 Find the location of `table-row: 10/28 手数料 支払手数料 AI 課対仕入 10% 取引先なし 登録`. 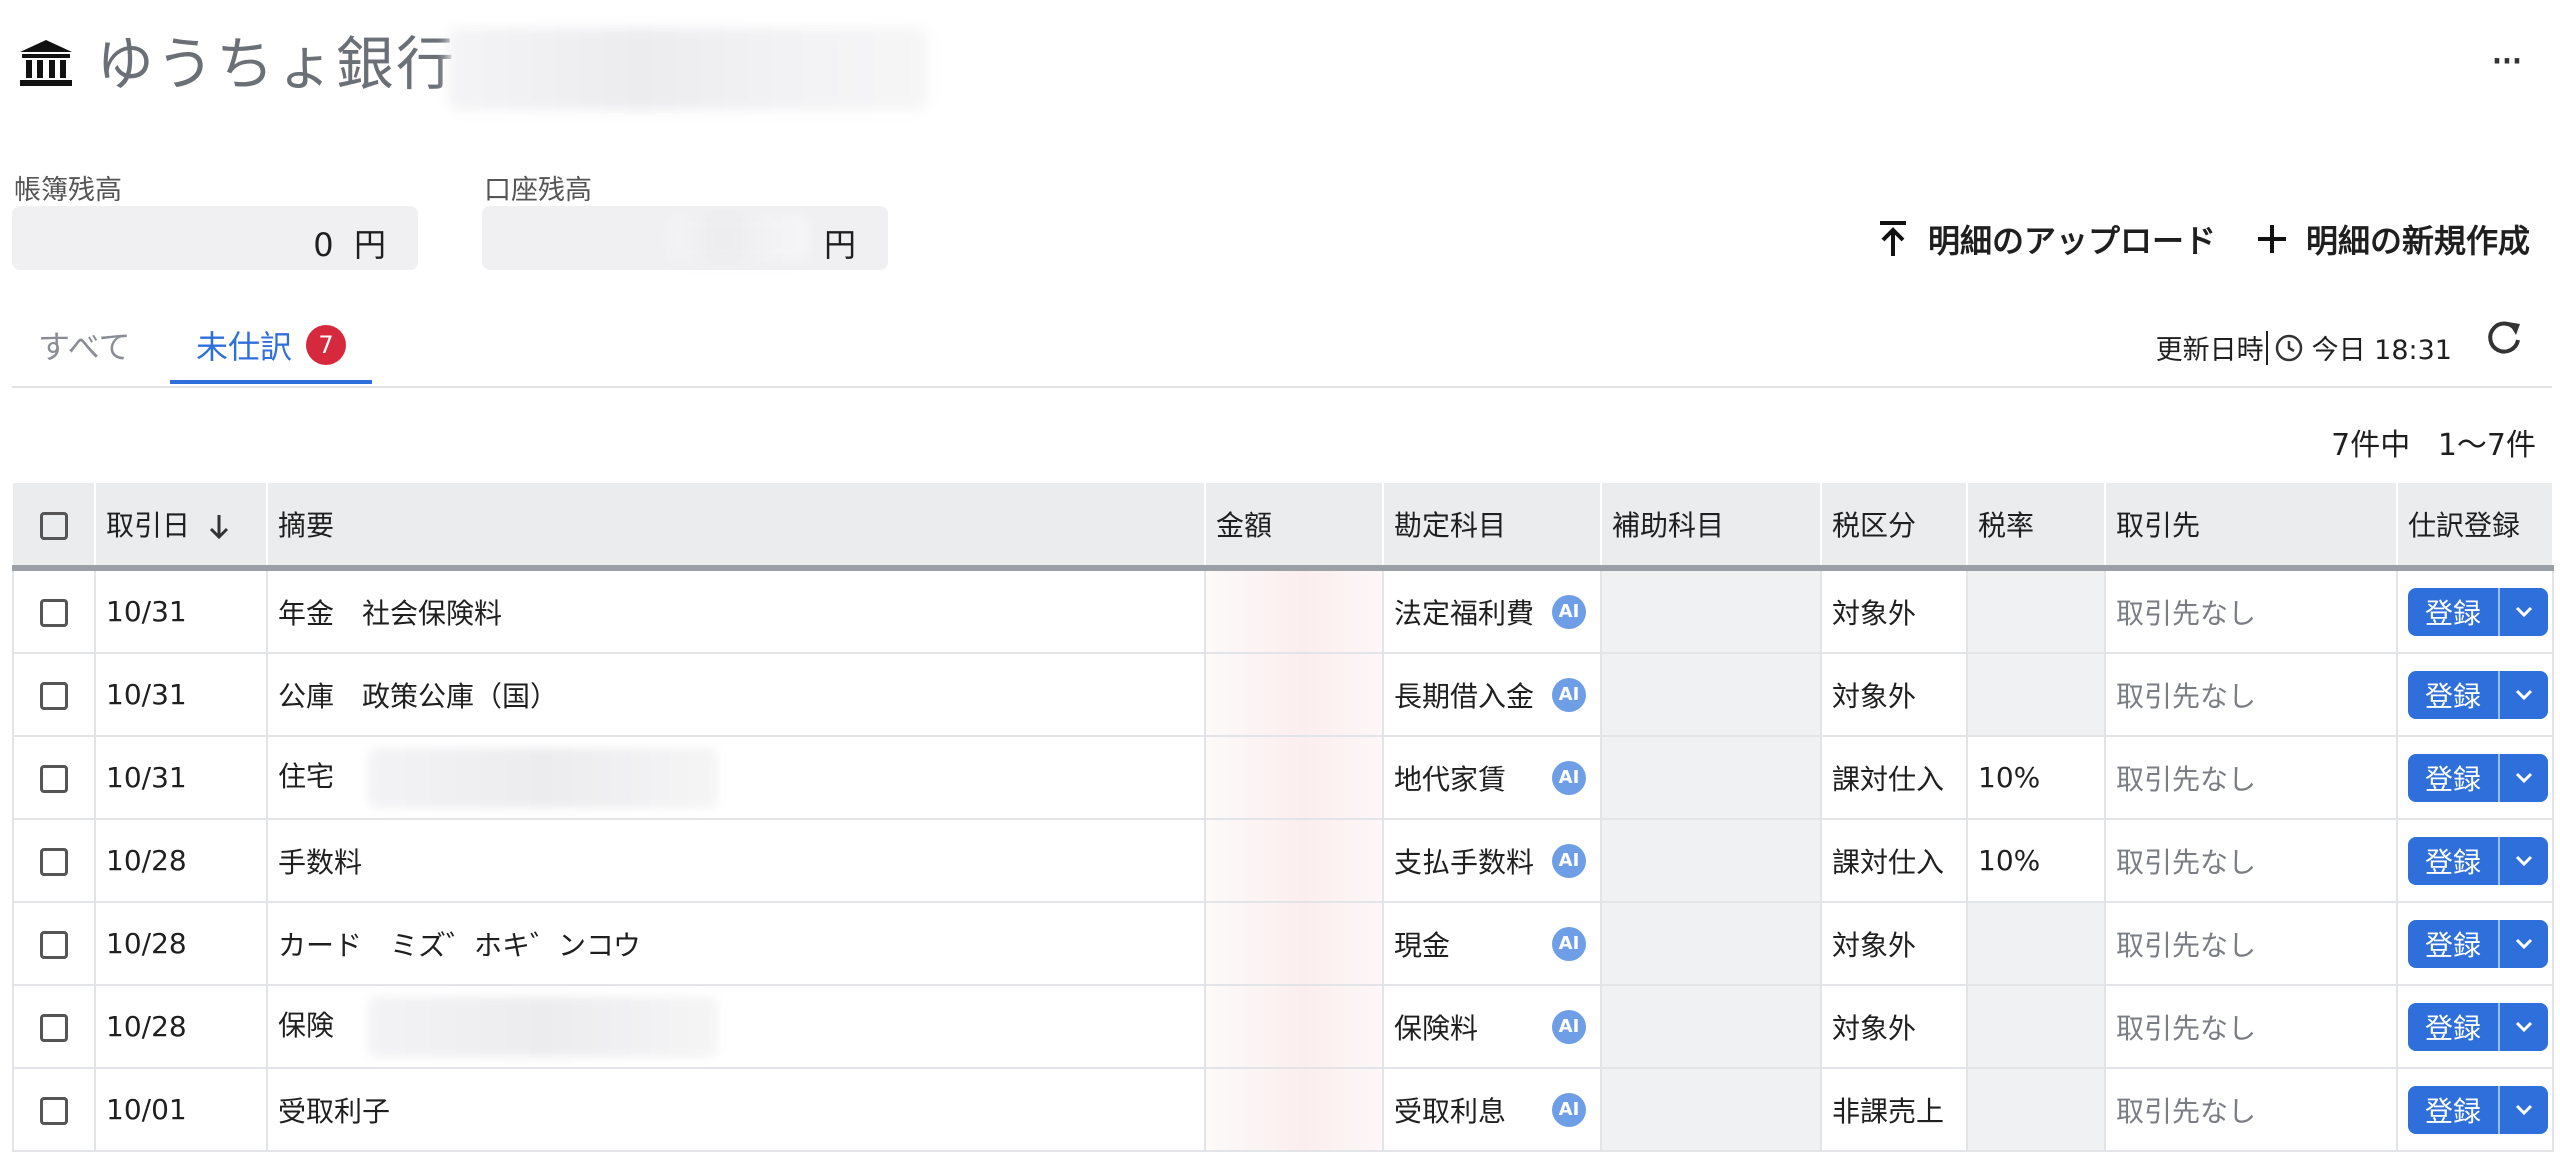

table-row: 10/28 手数料 支払手数料 AI 課対仕入 10% 取引先なし 登録 is located at coordinates (1283, 861).